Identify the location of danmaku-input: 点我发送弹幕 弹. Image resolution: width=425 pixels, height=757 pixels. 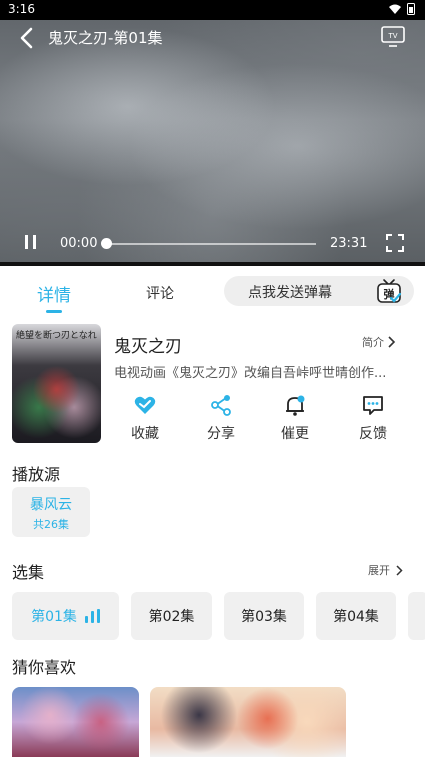
(319, 291).